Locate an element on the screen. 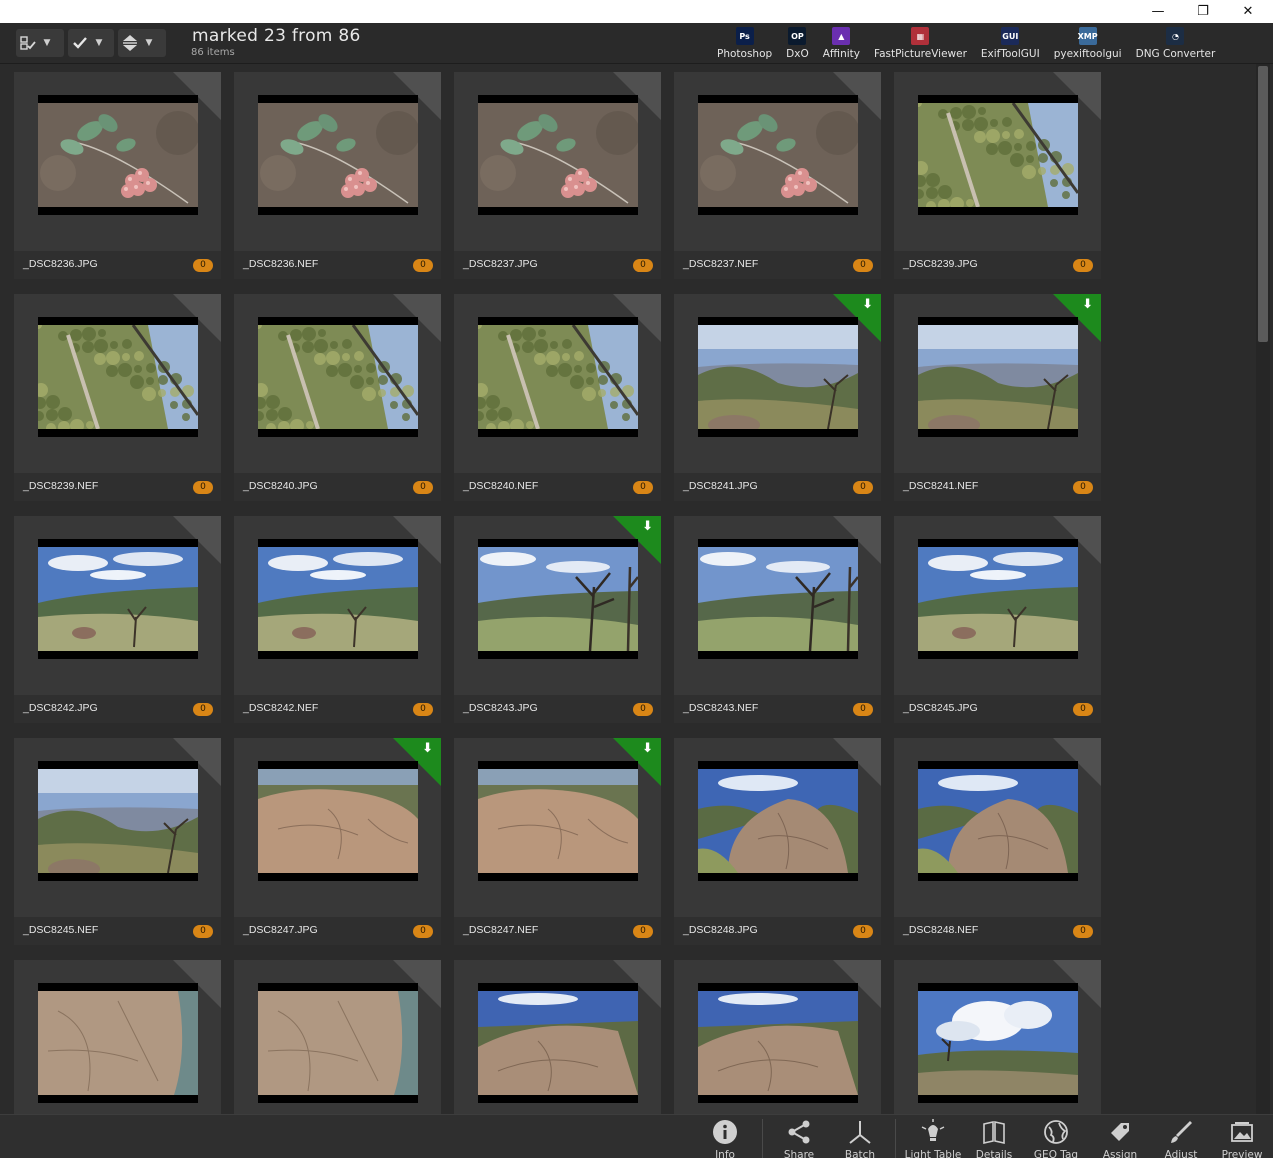  thumbnail-tile: _DSC8242.JPG 0 is located at coordinates (117, 619).